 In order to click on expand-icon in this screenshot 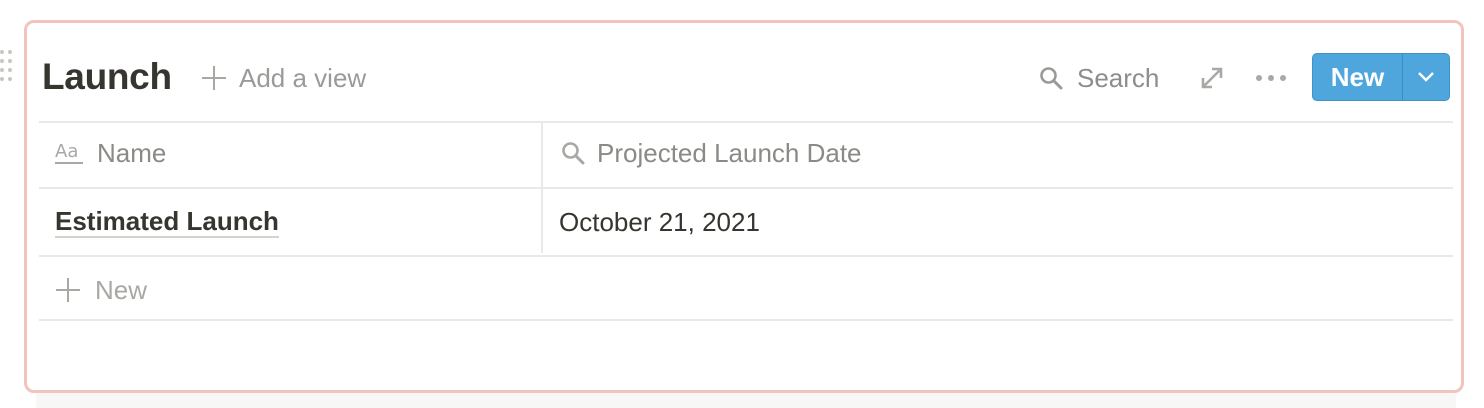, I will do `click(1212, 78)`.